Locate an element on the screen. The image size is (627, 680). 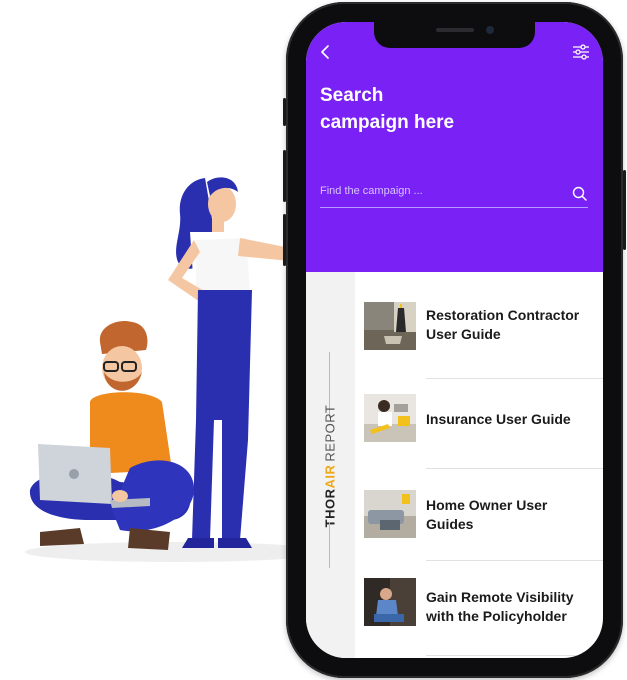
page-title-line1: Search is located at coordinates (352, 95).